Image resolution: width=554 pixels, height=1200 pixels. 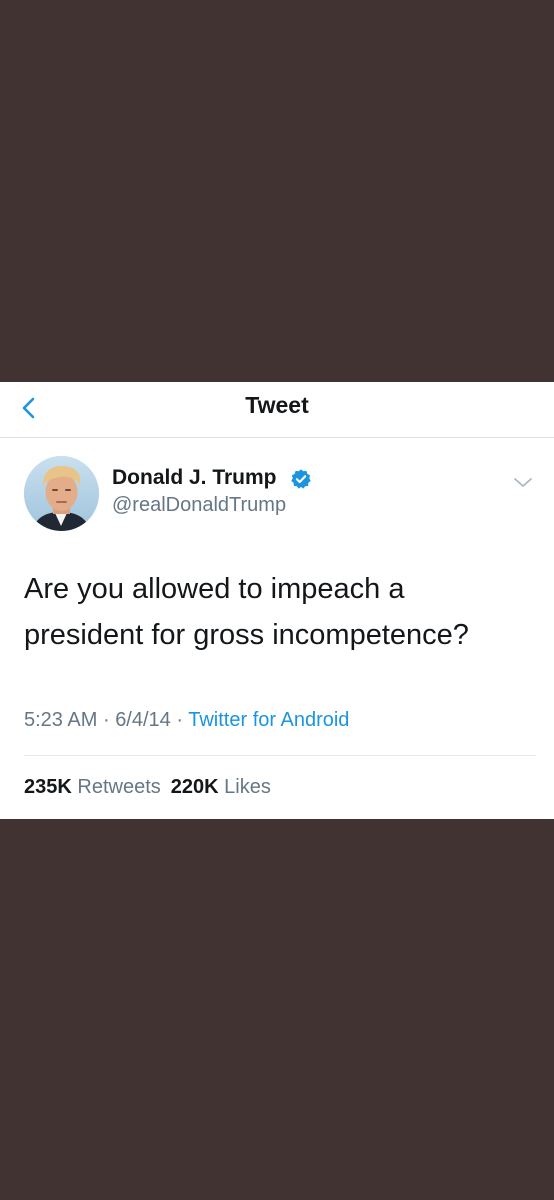 What do you see at coordinates (280, 755) in the screenshot?
I see `divider` at bounding box center [280, 755].